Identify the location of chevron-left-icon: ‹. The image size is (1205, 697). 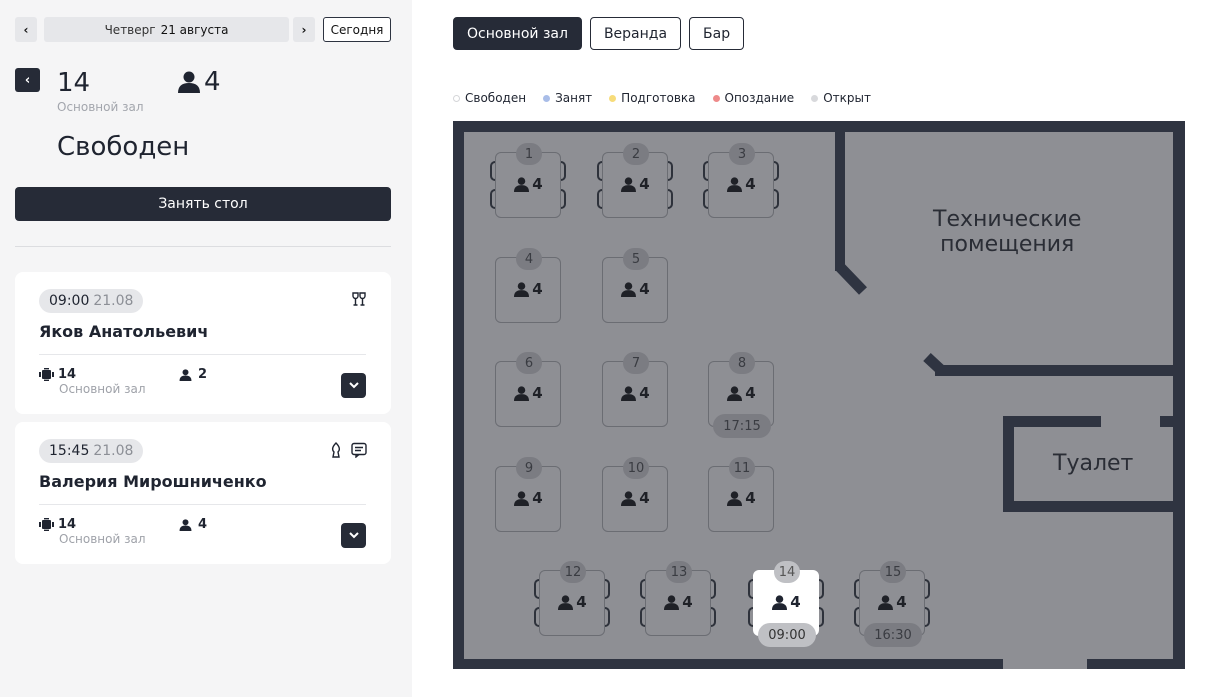
(27, 80).